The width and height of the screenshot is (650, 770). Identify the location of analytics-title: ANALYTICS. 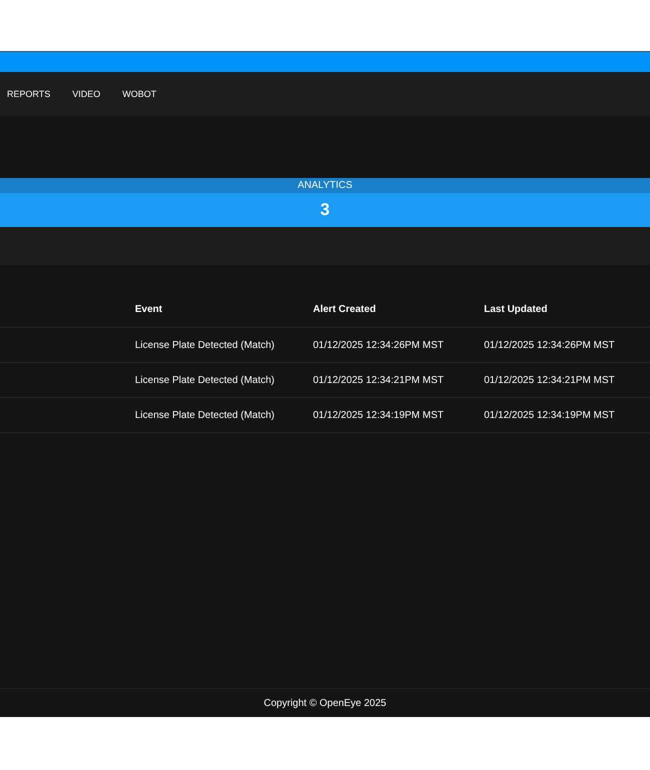
(325, 185).